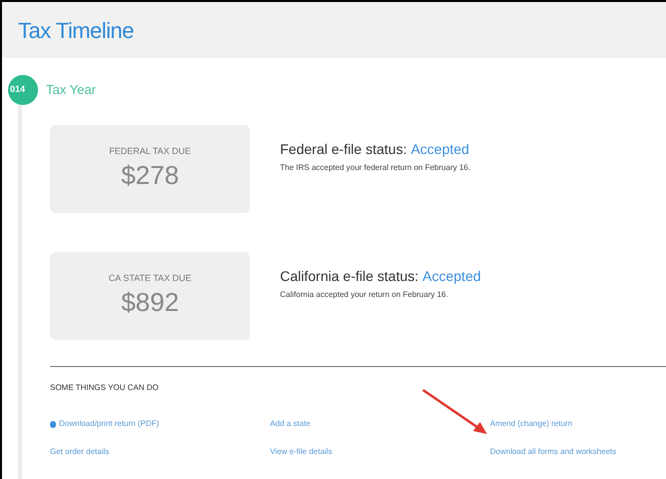 Image resolution: width=666 pixels, height=479 pixels. What do you see at coordinates (104, 388) in the screenshot?
I see `section-heading: SOME THINGS YOU CAN DO` at bounding box center [104, 388].